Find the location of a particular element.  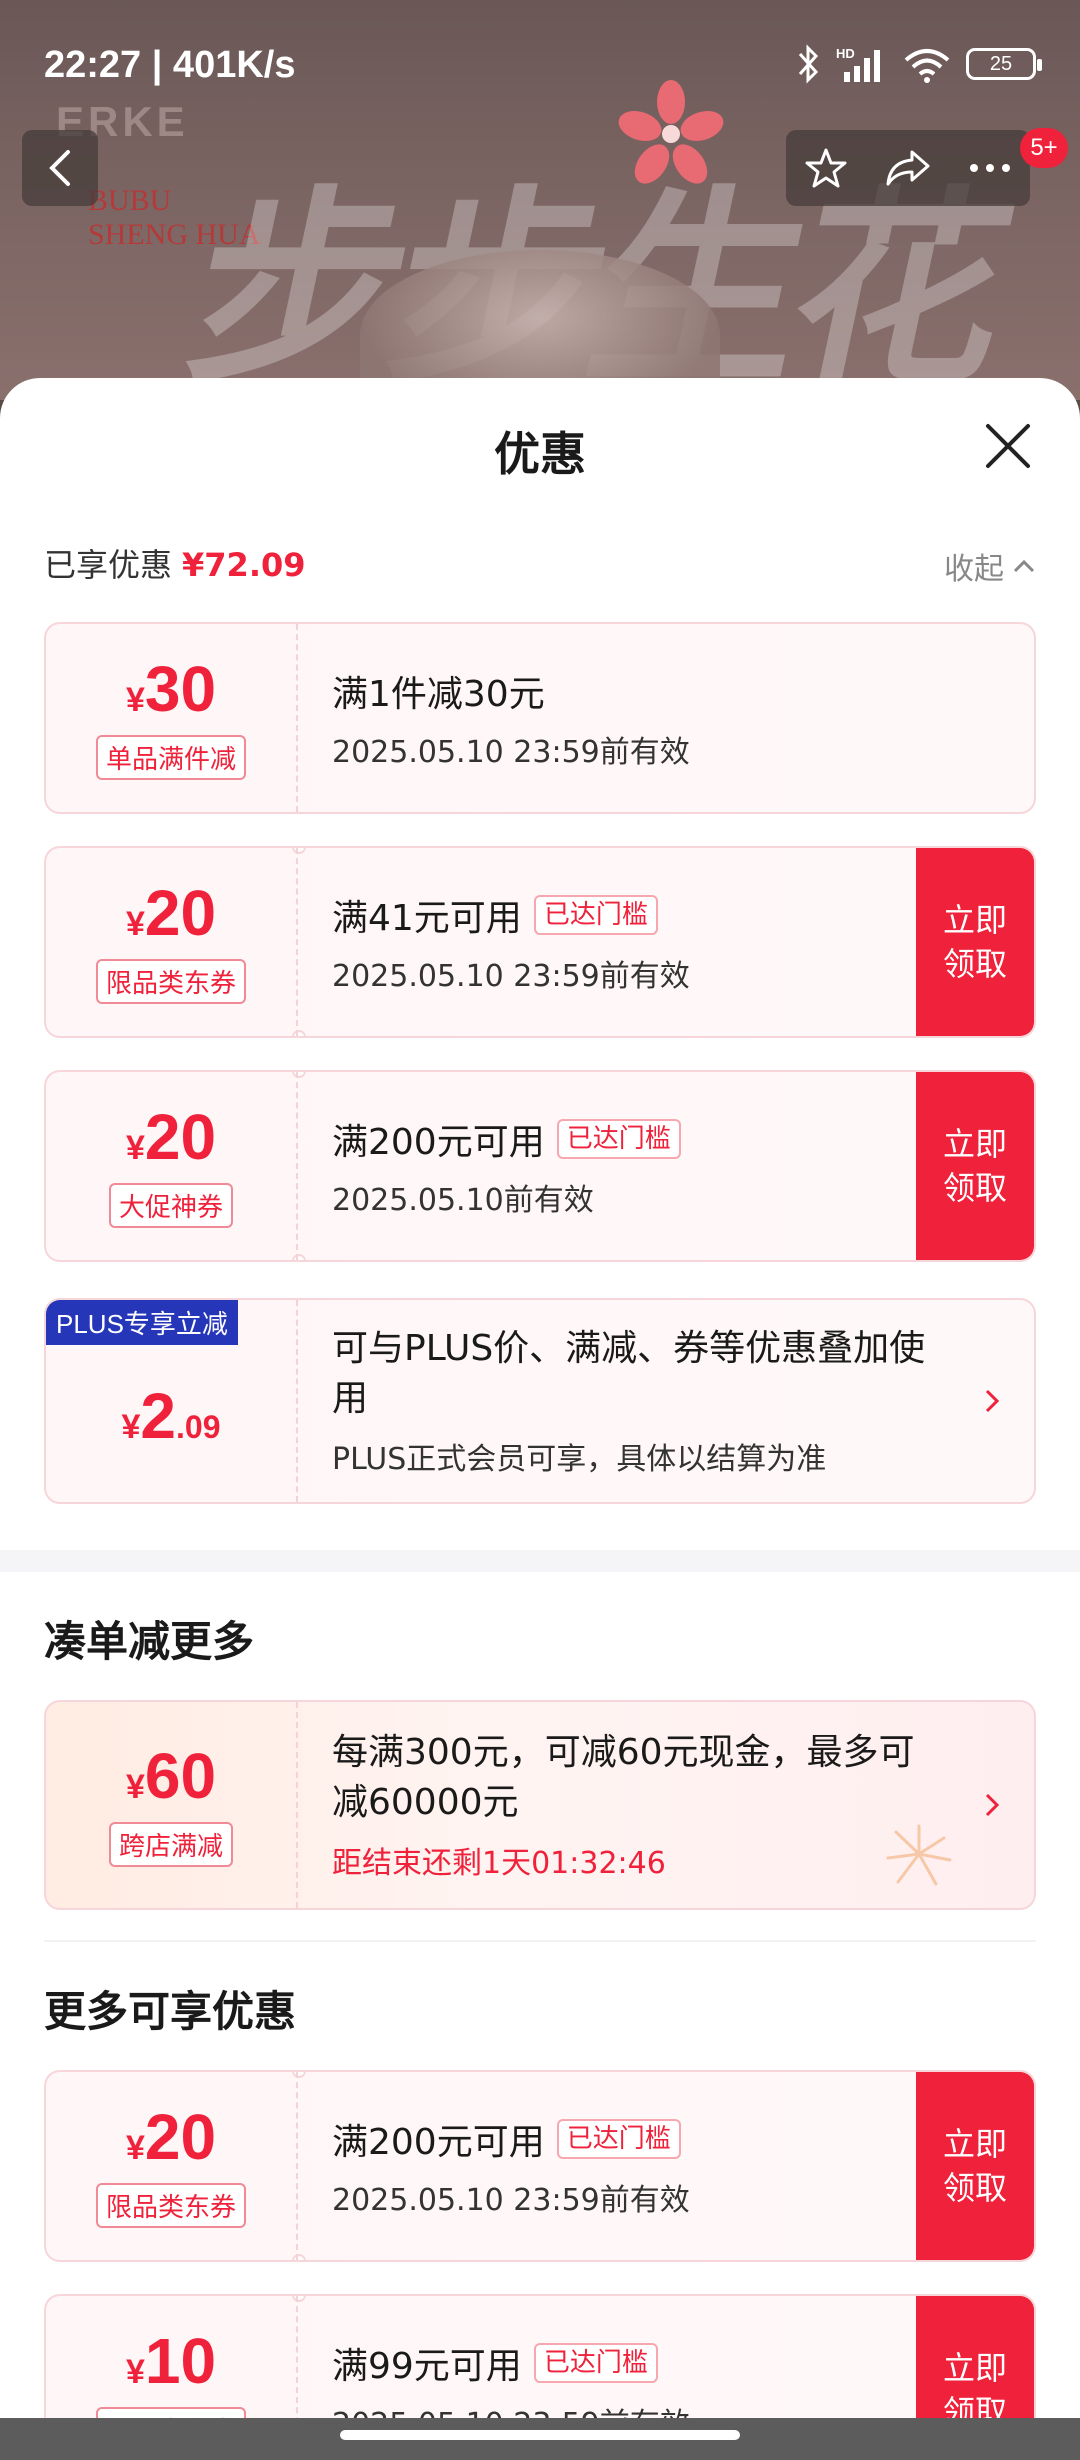

plus-value-area: ¥2.09 is located at coordinates (172, 1401).